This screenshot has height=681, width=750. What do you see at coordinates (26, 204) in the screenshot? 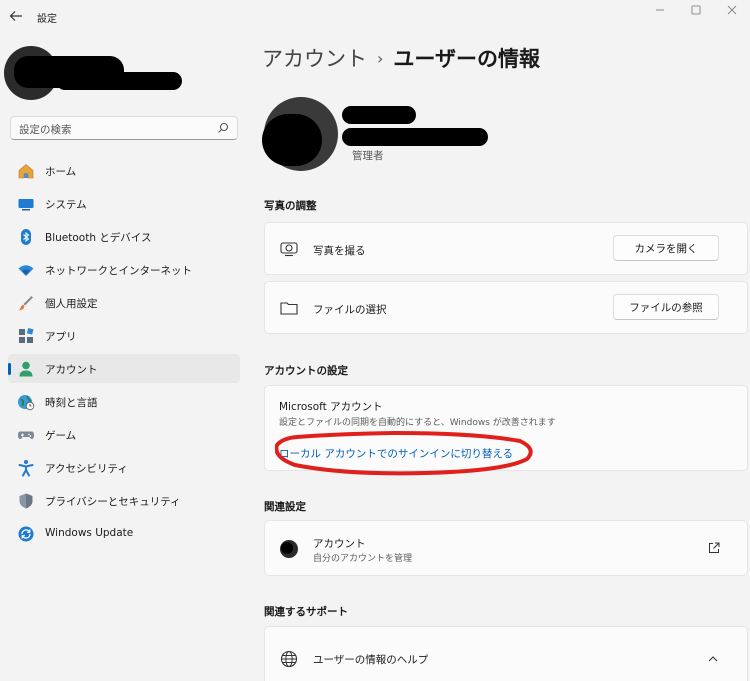
I see `system-icon` at bounding box center [26, 204].